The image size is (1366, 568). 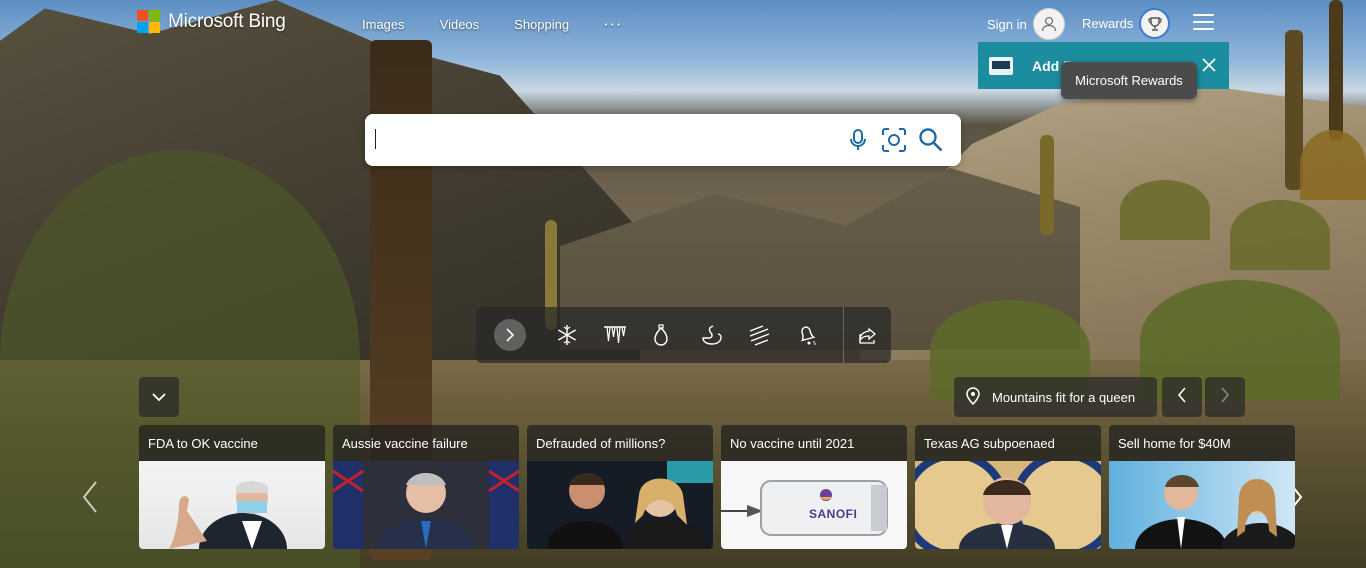 I want to click on share-icon, so click(x=868, y=335).